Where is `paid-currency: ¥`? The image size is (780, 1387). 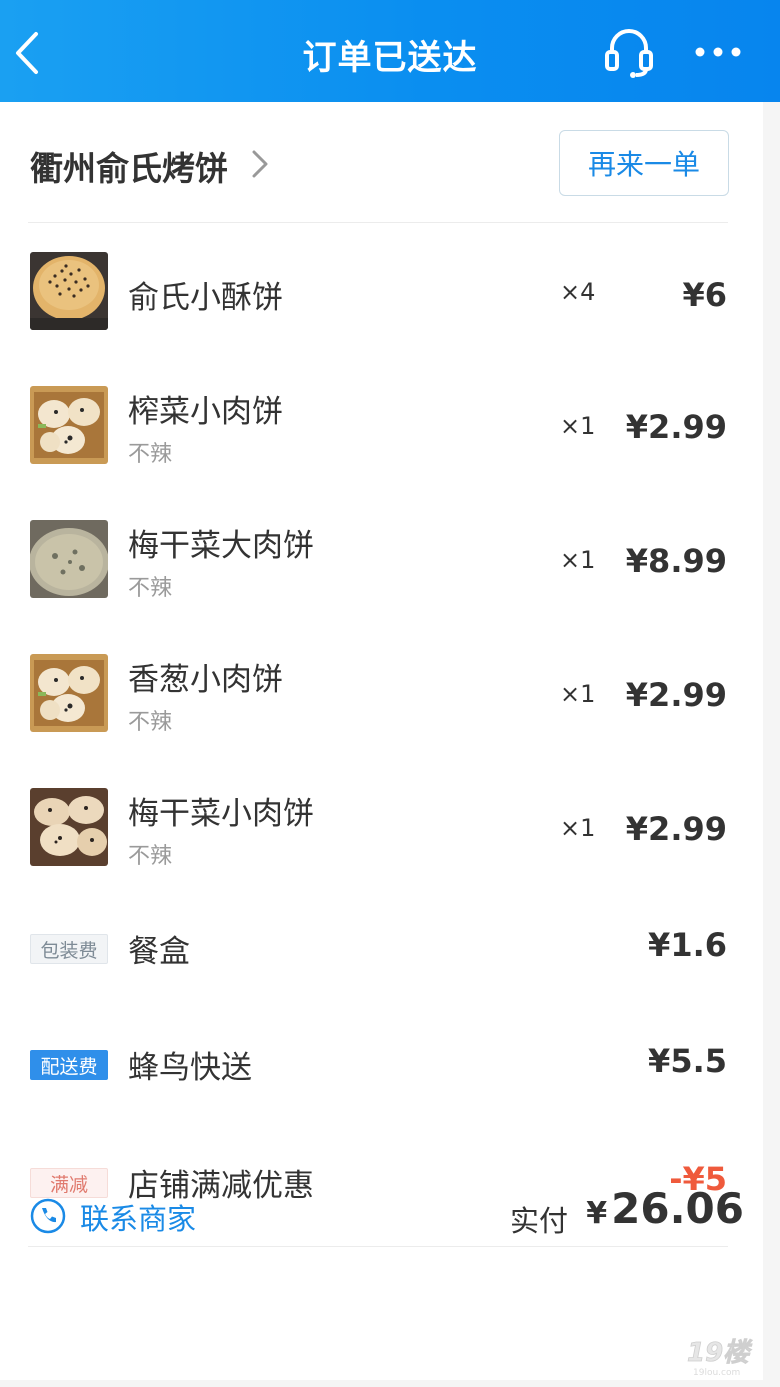 paid-currency: ¥ is located at coordinates (597, 1213).